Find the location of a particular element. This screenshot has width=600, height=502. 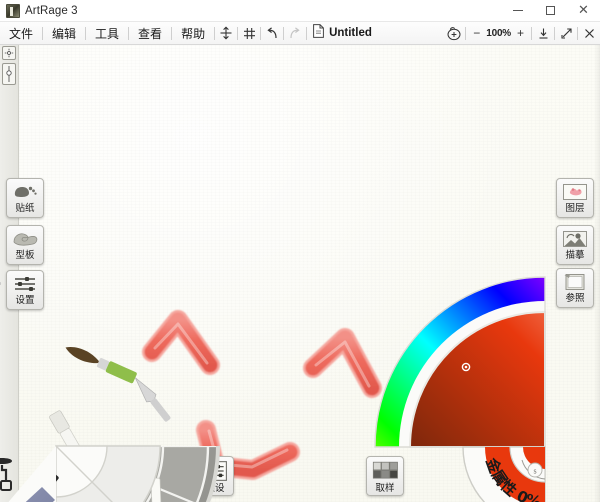

layers-button: 图层 is located at coordinates (575, 198).